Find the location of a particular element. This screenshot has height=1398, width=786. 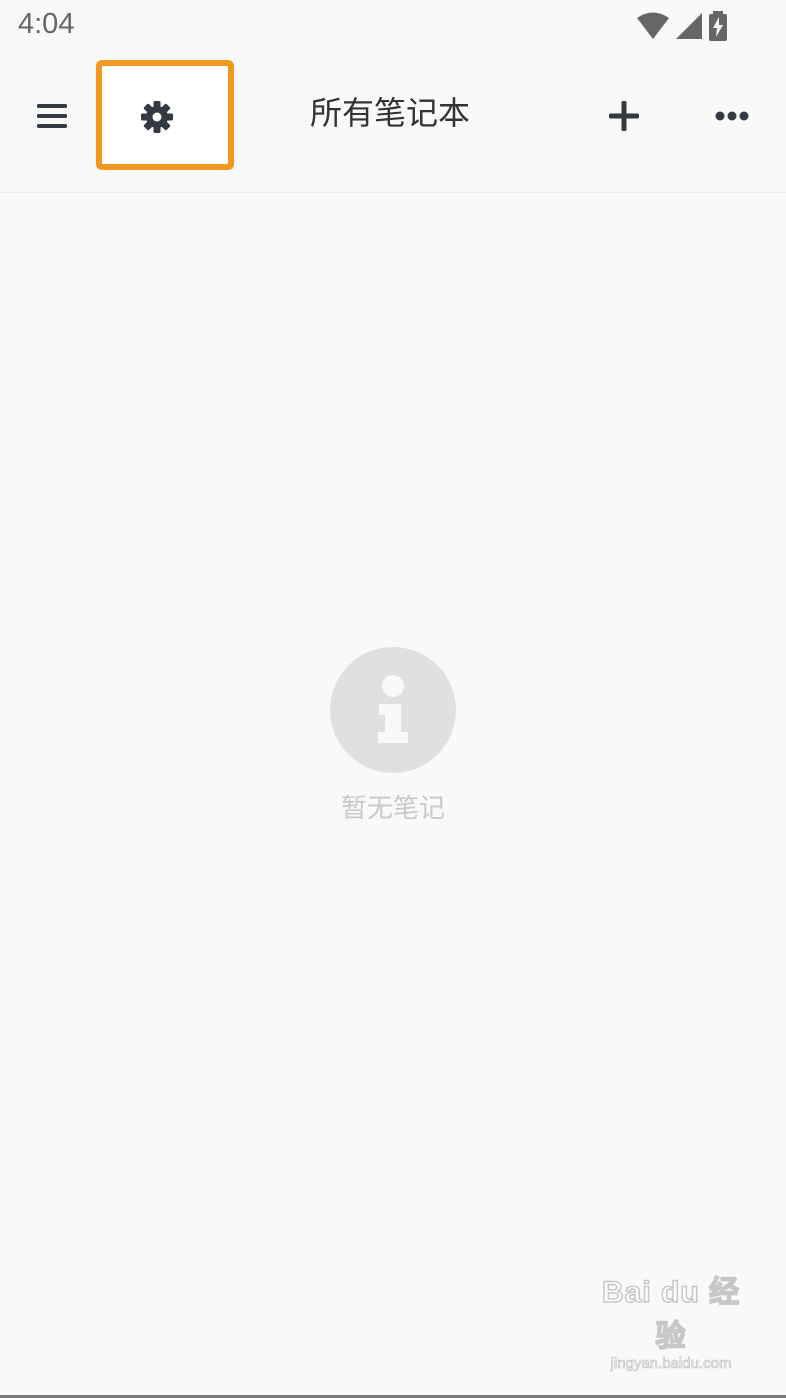

menu-button is located at coordinates (52, 116).